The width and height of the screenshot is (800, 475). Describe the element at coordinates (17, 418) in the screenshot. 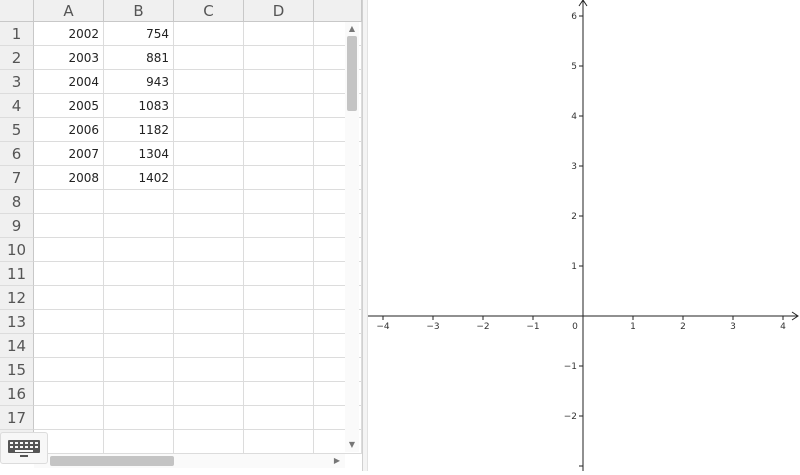

I see `row-header-17: 17` at that location.